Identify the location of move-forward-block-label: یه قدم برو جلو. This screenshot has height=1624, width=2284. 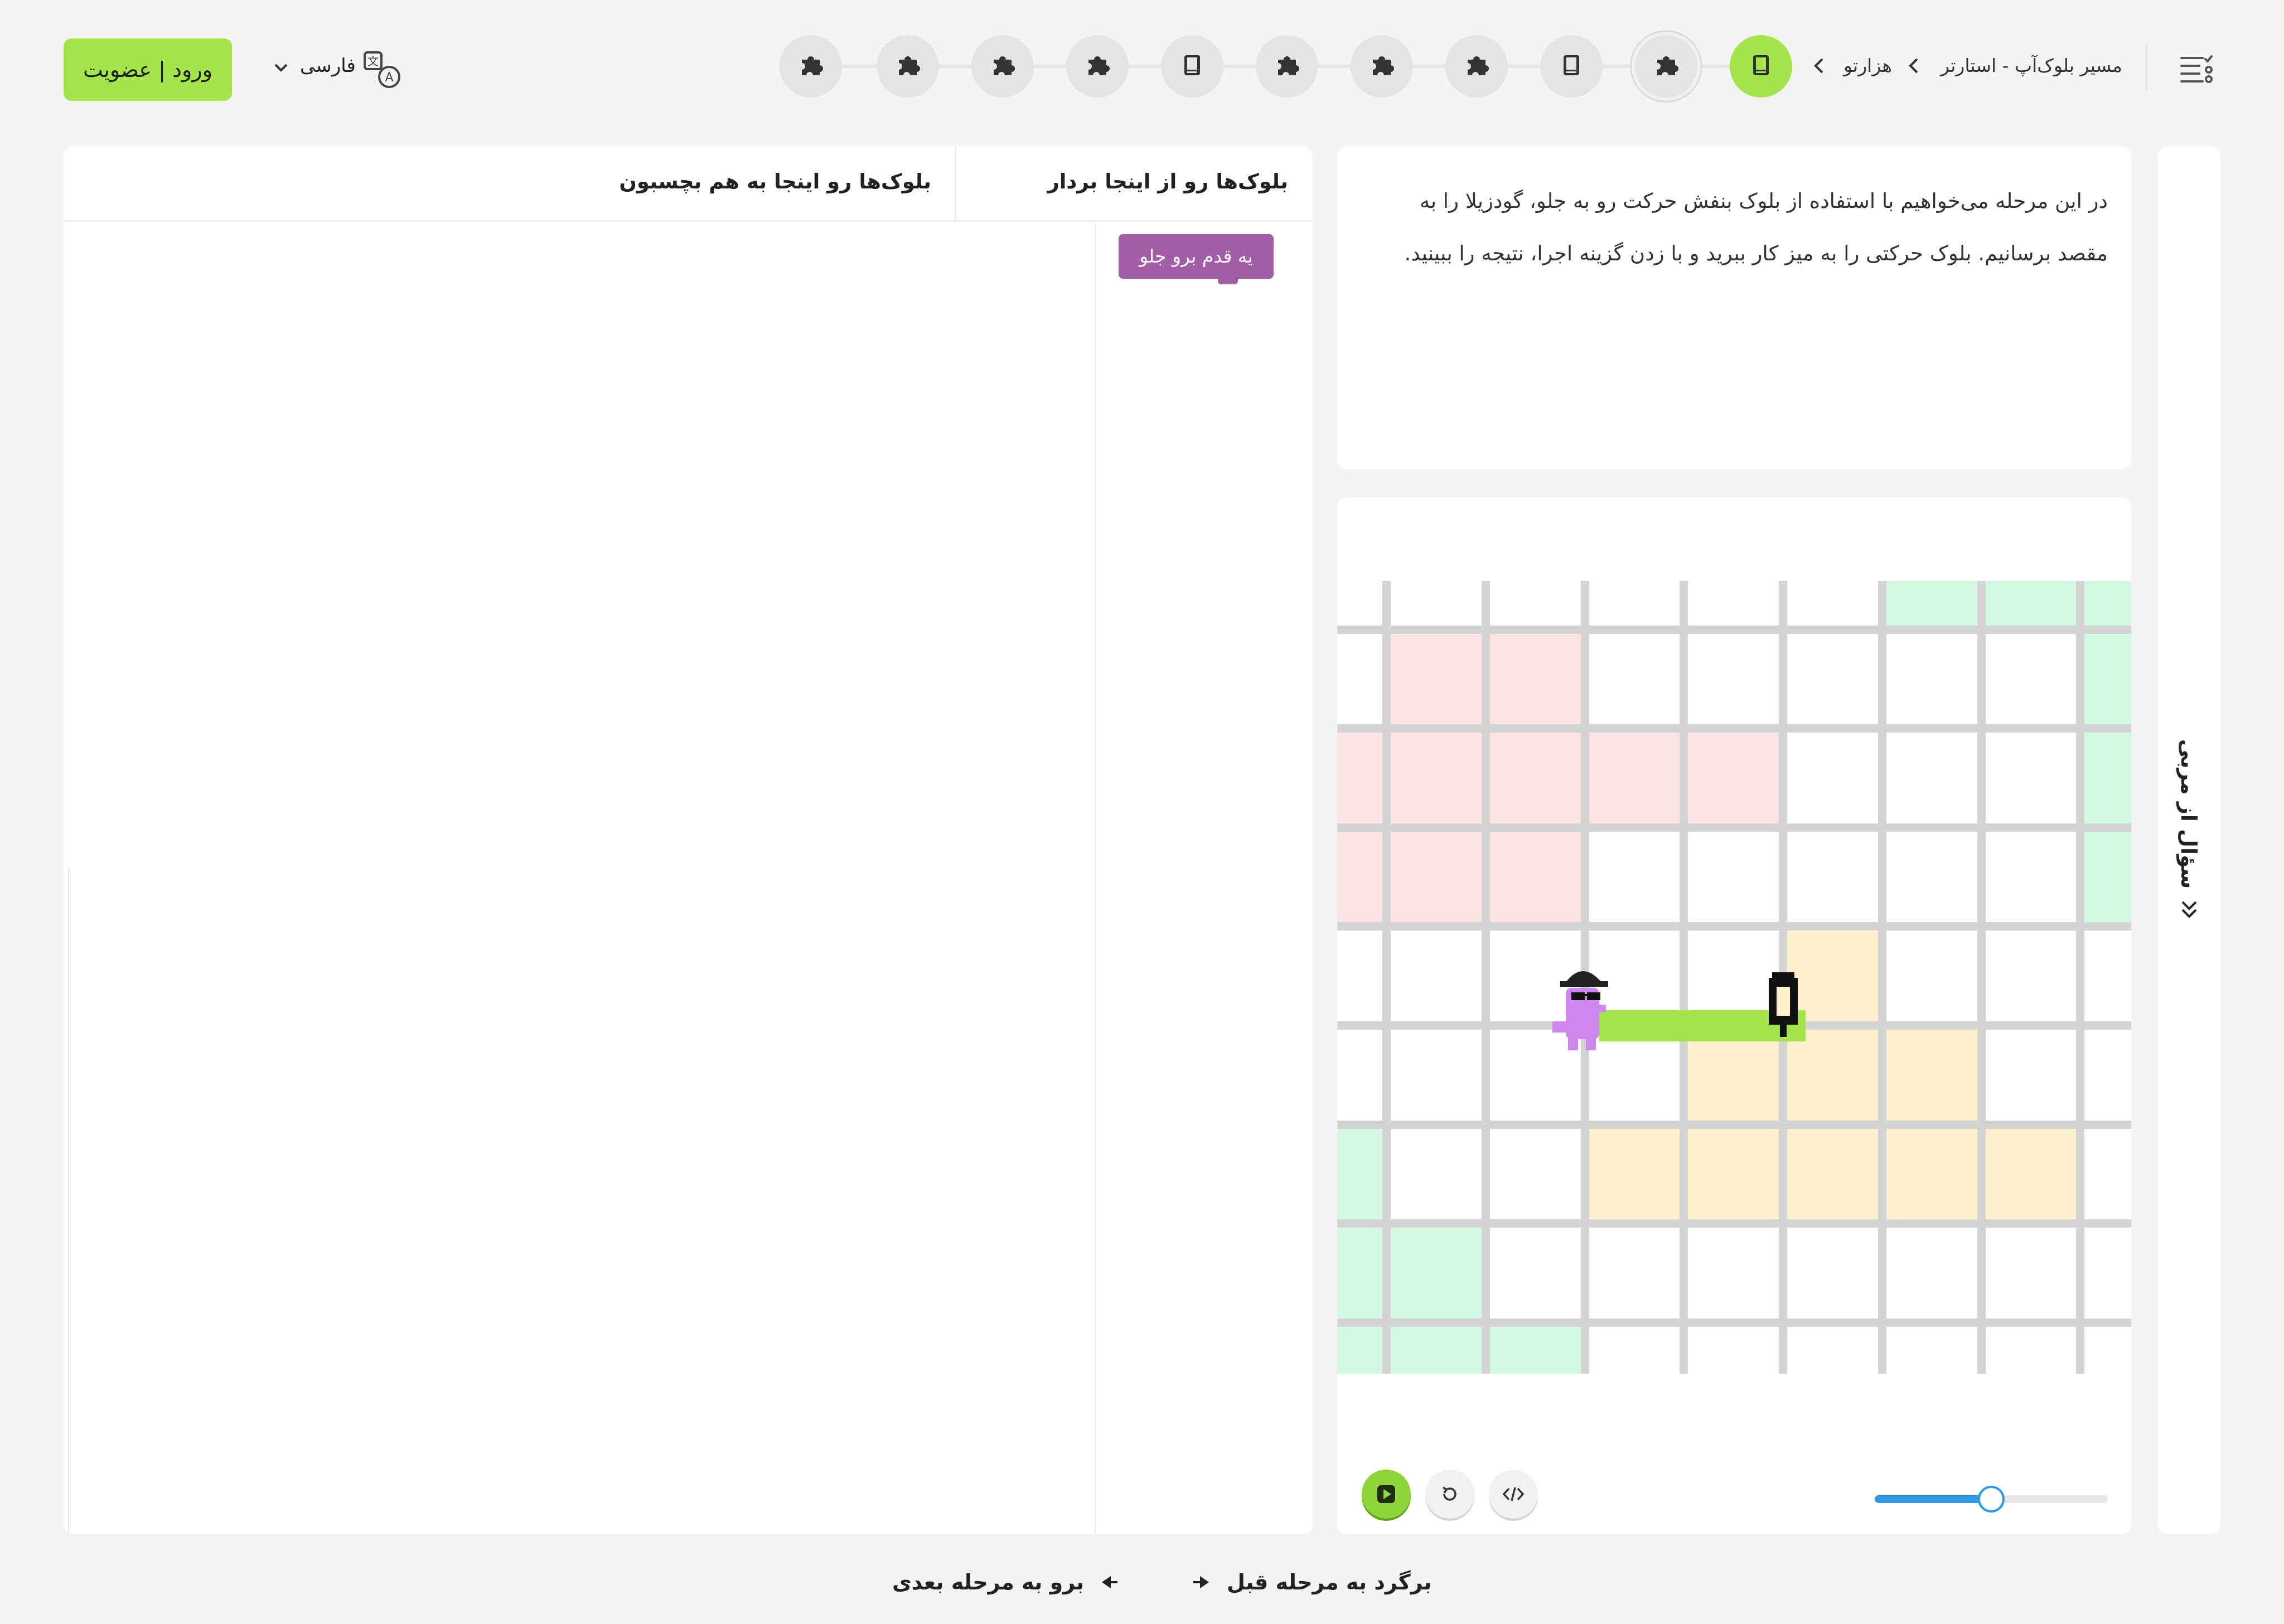
(1196, 256).